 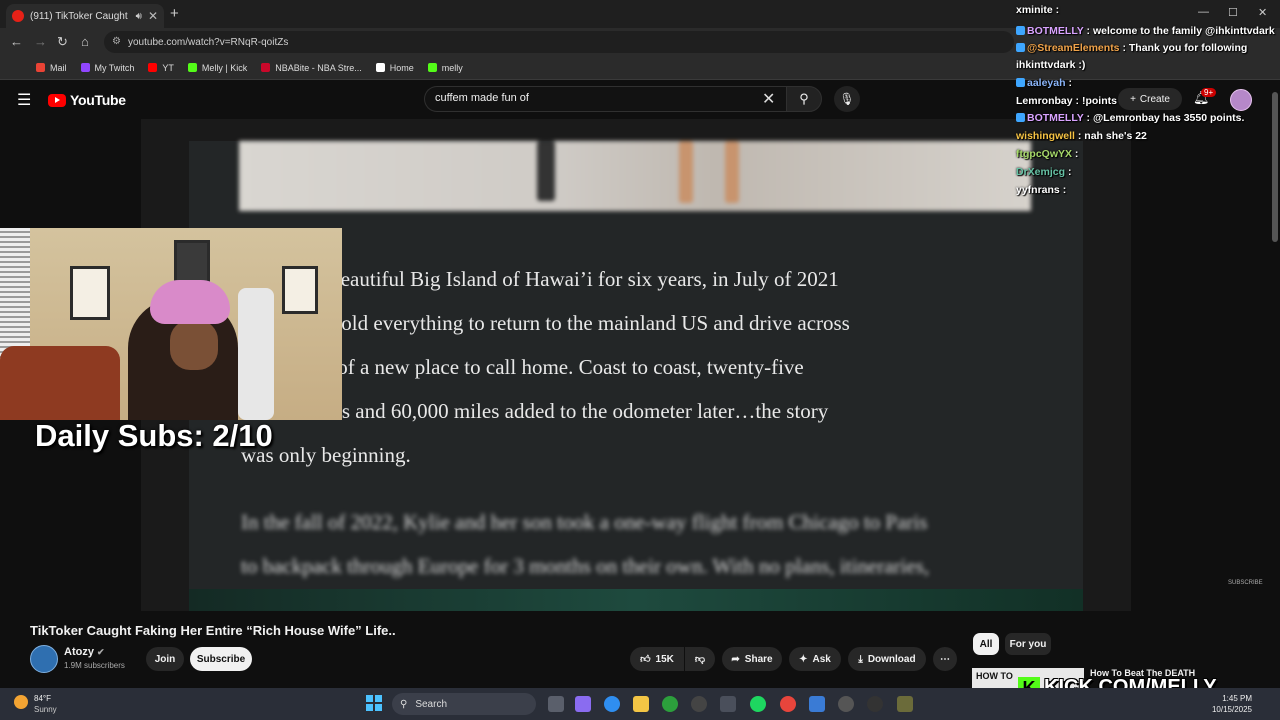 I want to click on bookmark-home: Home, so click(x=394, y=68).